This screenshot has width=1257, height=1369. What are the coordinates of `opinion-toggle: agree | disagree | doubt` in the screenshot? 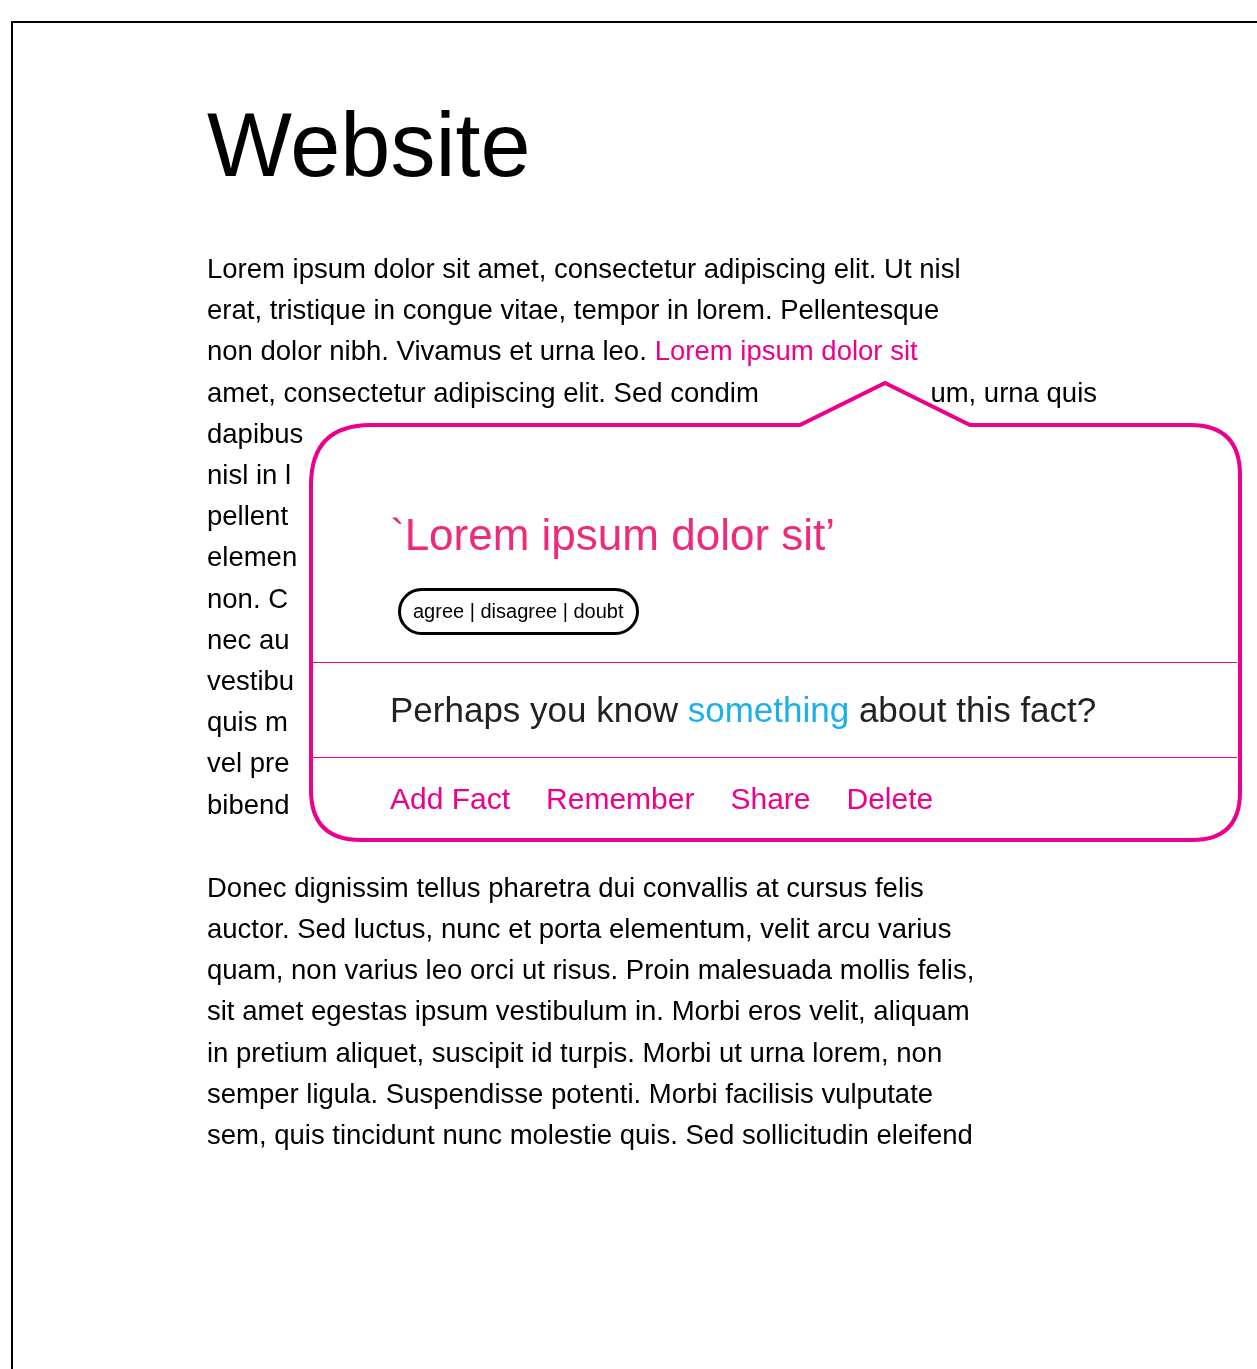 It's located at (518, 611).